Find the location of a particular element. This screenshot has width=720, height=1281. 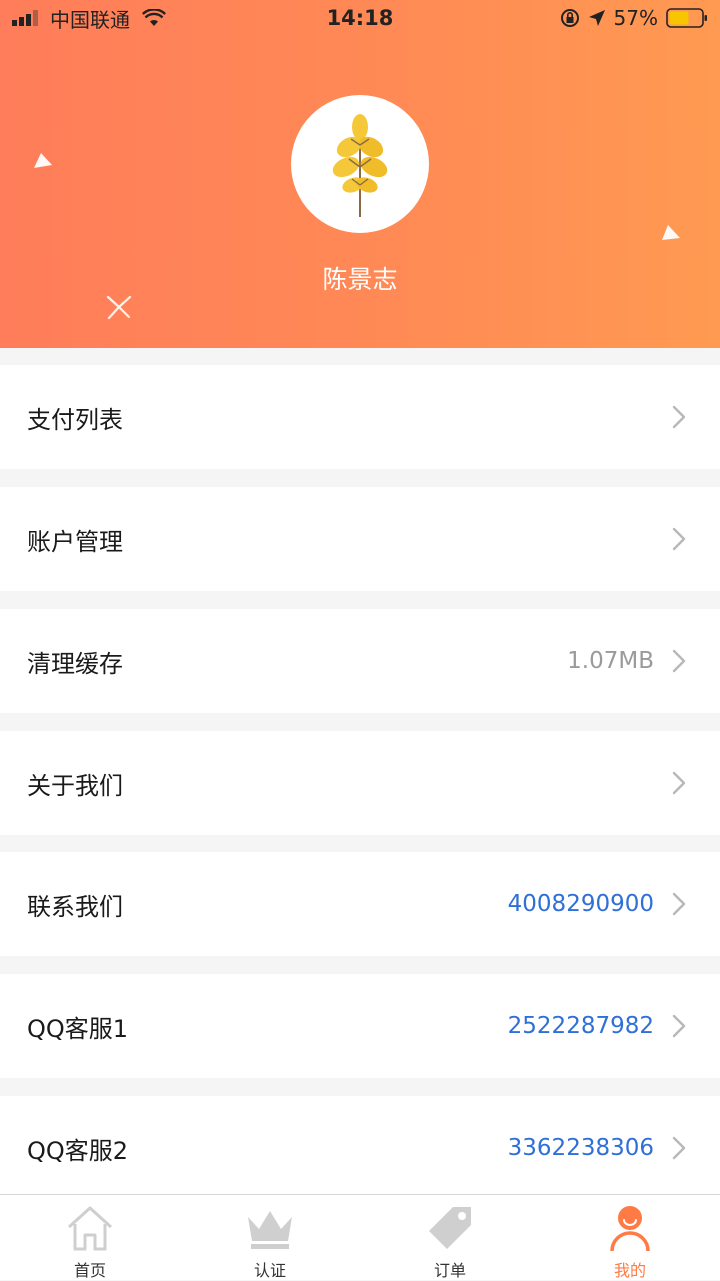

tag-icon is located at coordinates (450, 1228).